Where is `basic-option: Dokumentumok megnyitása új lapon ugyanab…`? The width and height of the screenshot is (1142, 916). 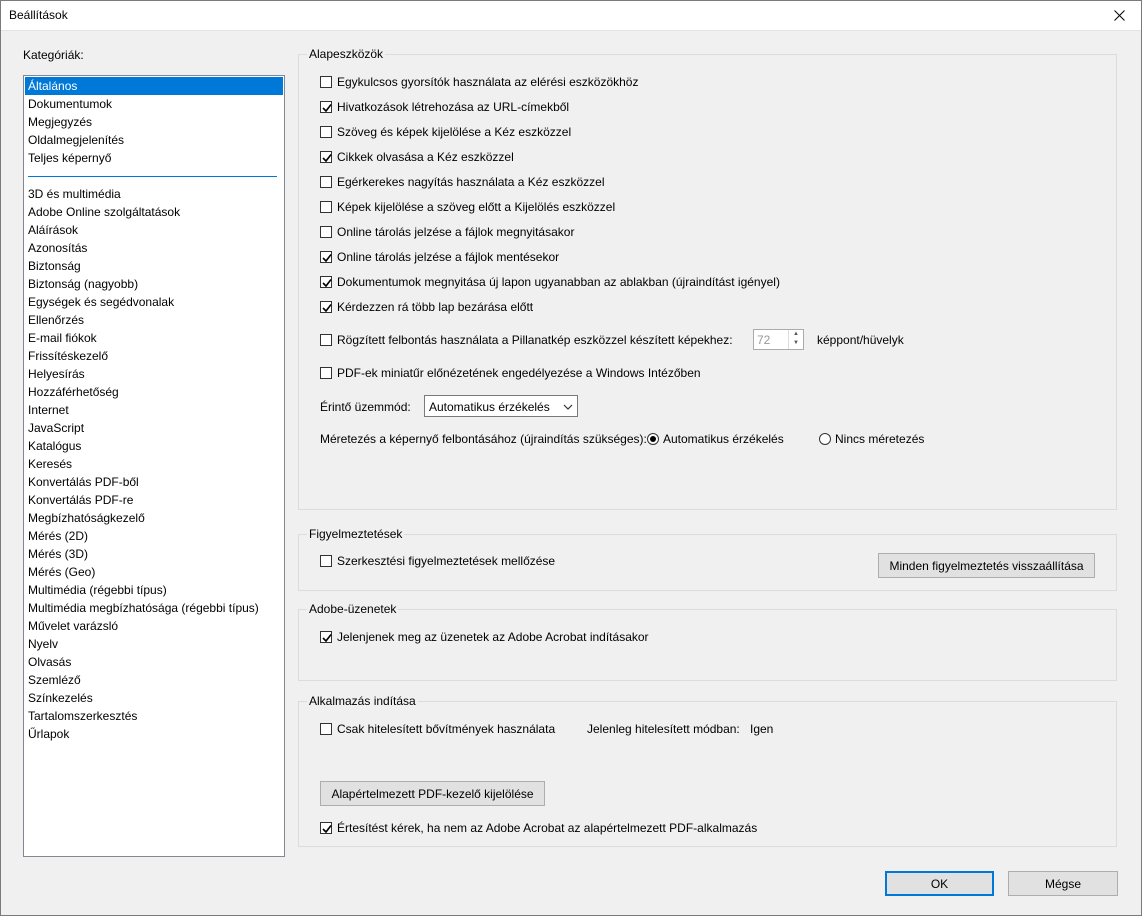
basic-option: Dokumentumok megnyitása új lapon ugyanab… is located at coordinates (550, 282).